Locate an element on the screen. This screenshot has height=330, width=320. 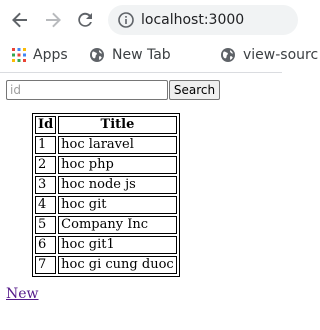
bookmark-new-tab-label: New Tab is located at coordinates (141, 55).